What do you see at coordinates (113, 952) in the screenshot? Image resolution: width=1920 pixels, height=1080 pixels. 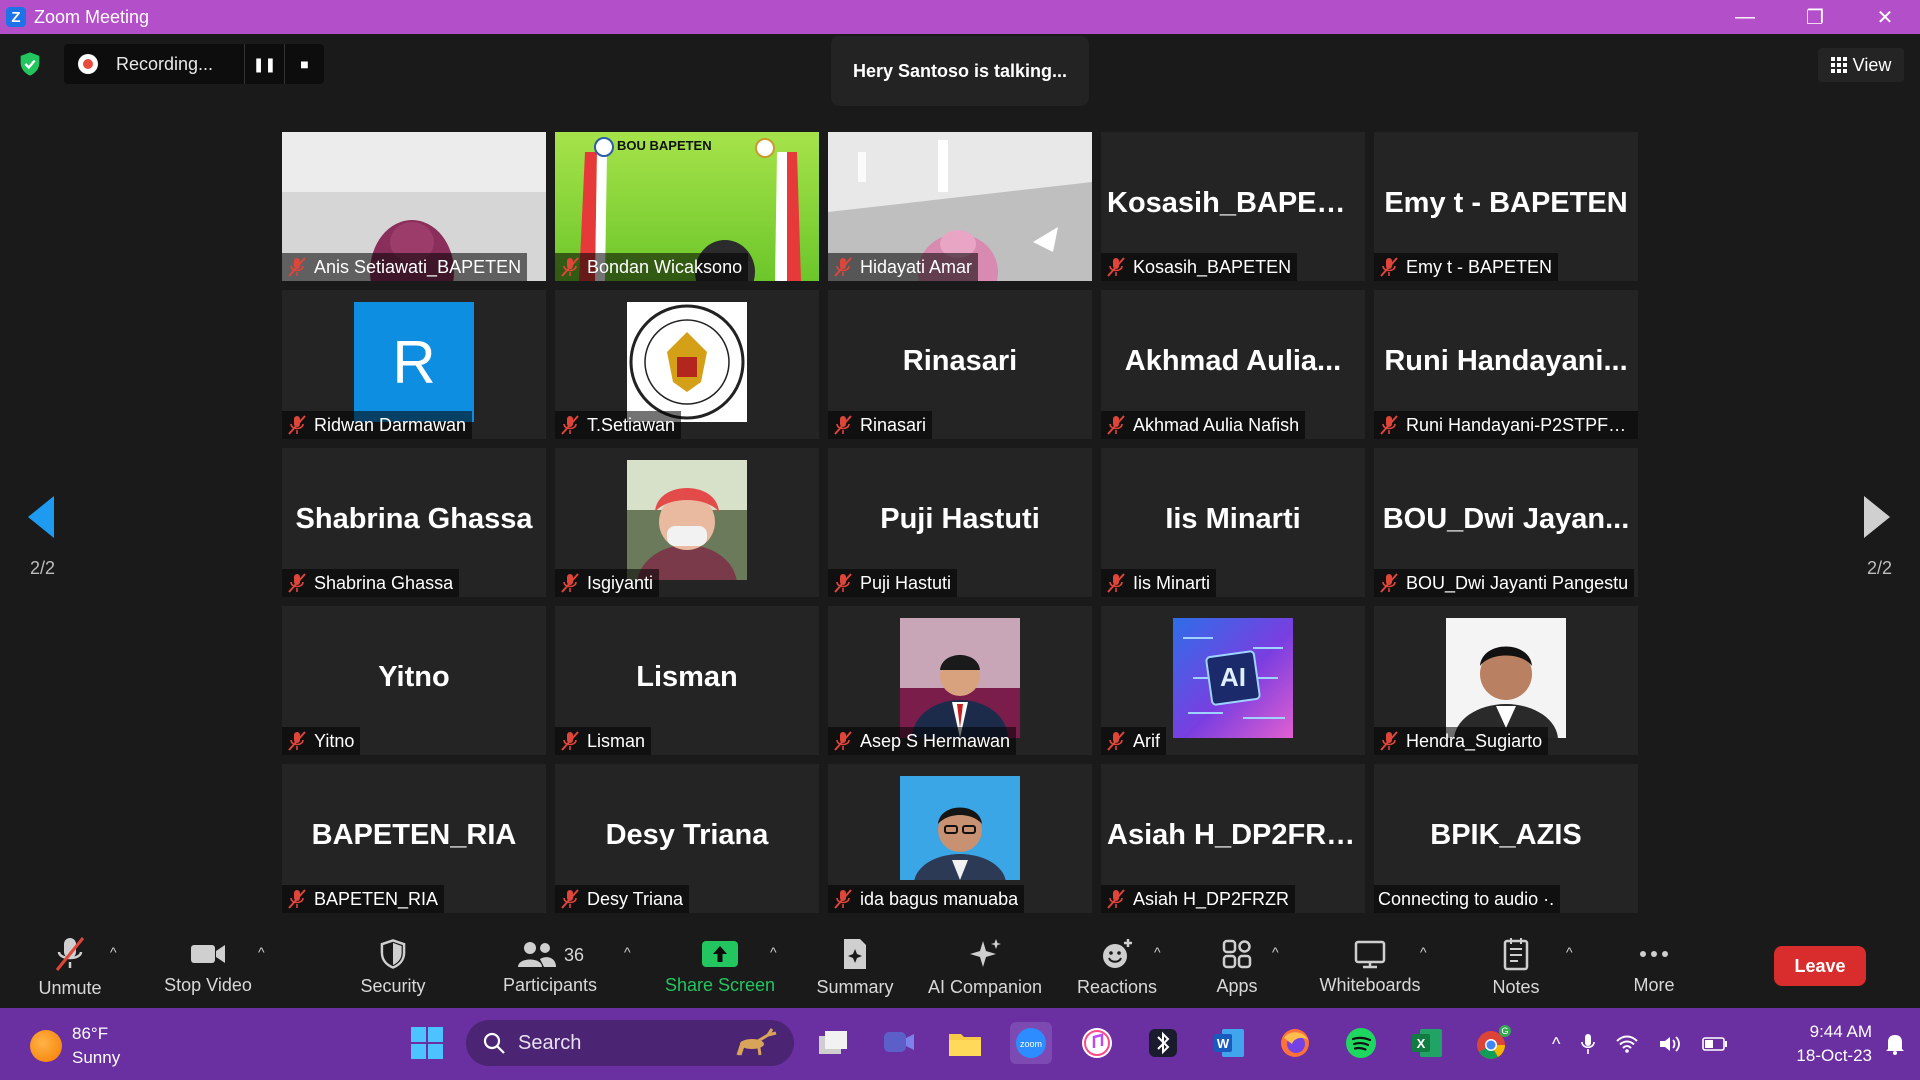 I see `audio-options-caret-icon: ^` at bounding box center [113, 952].